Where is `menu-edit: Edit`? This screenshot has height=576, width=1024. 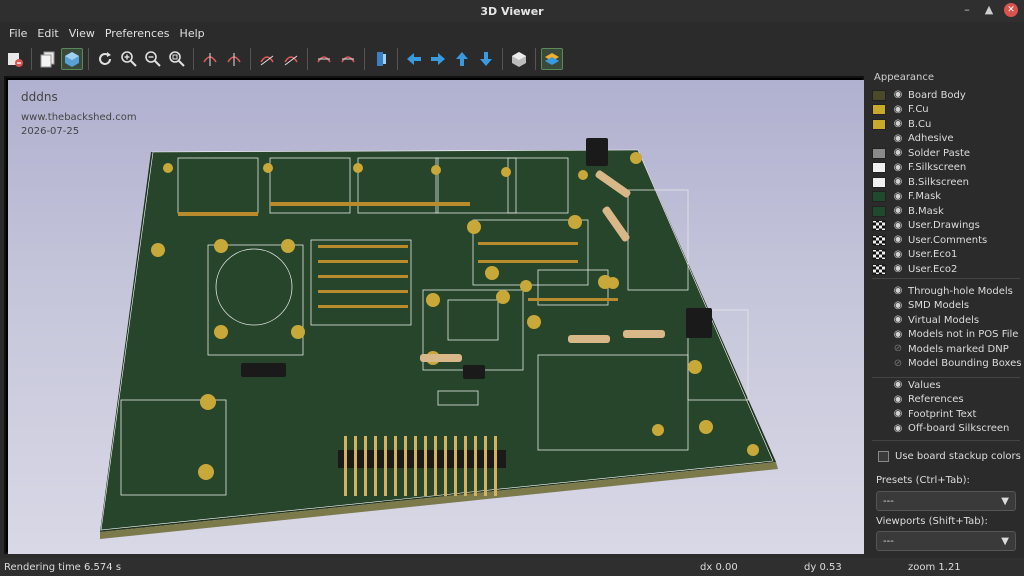 menu-edit: Edit is located at coordinates (47, 33).